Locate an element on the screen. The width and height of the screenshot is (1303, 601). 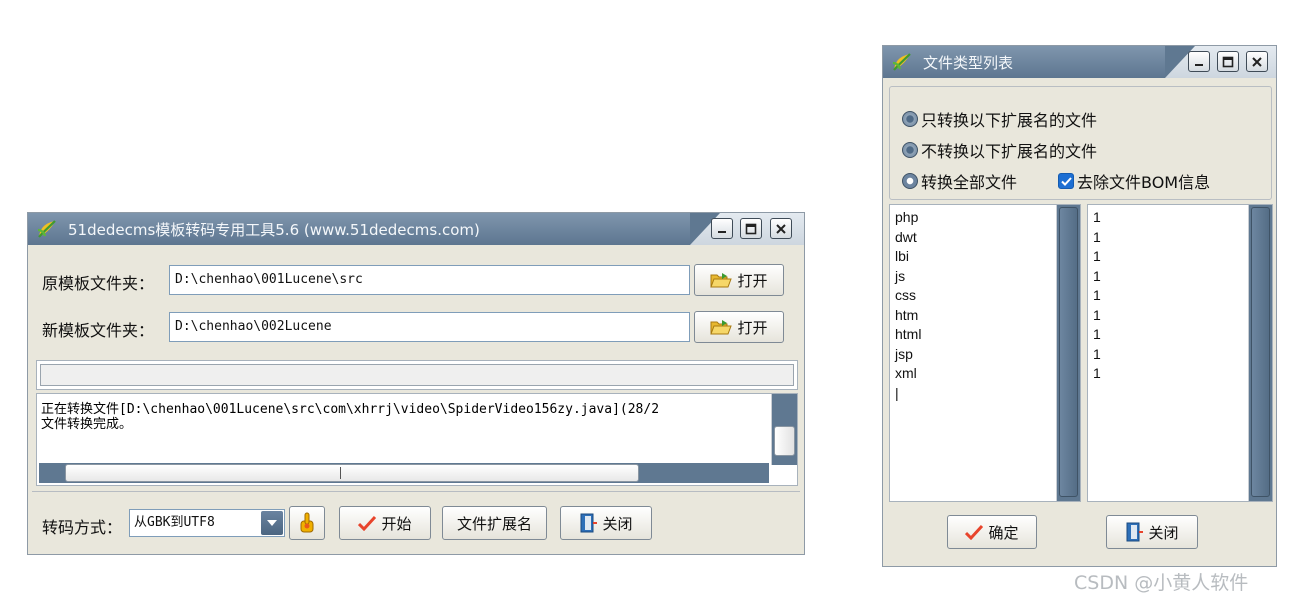
start-button: 开始 is located at coordinates (385, 523).